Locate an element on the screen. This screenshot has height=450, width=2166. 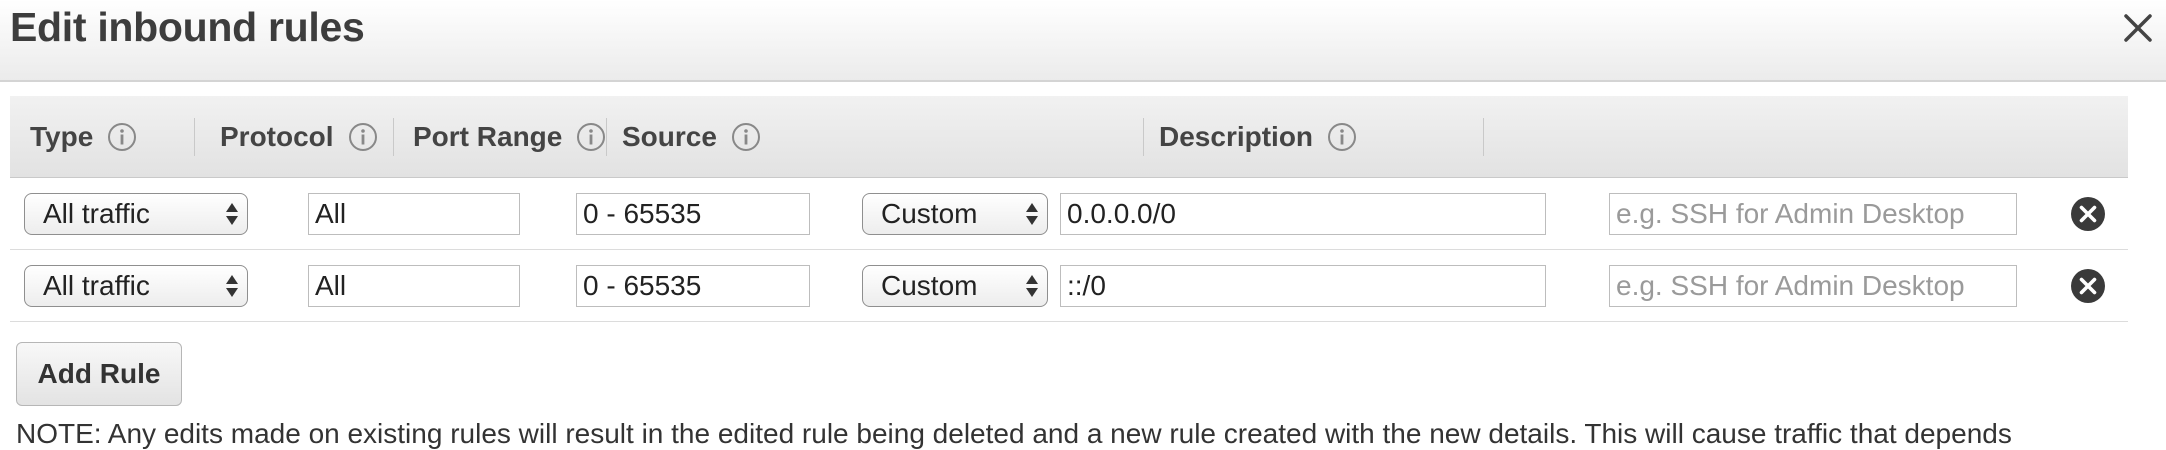
column-header-type: Type is located at coordinates (83, 137).